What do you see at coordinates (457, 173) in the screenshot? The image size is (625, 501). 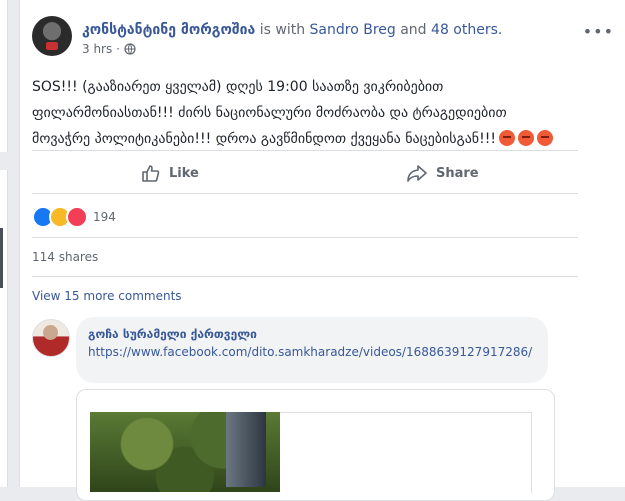 I see `share-label: Share` at bounding box center [457, 173].